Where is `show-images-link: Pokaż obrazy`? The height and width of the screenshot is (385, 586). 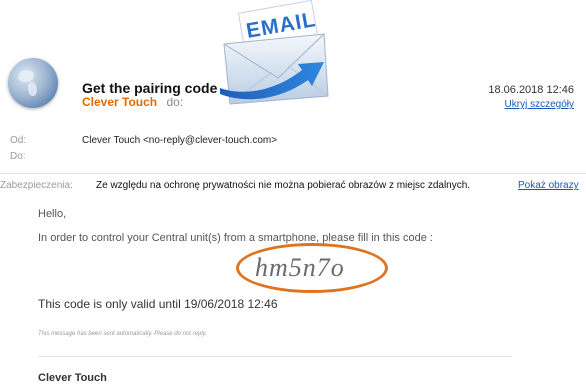 show-images-link: Pokaż obrazy is located at coordinates (548, 185).